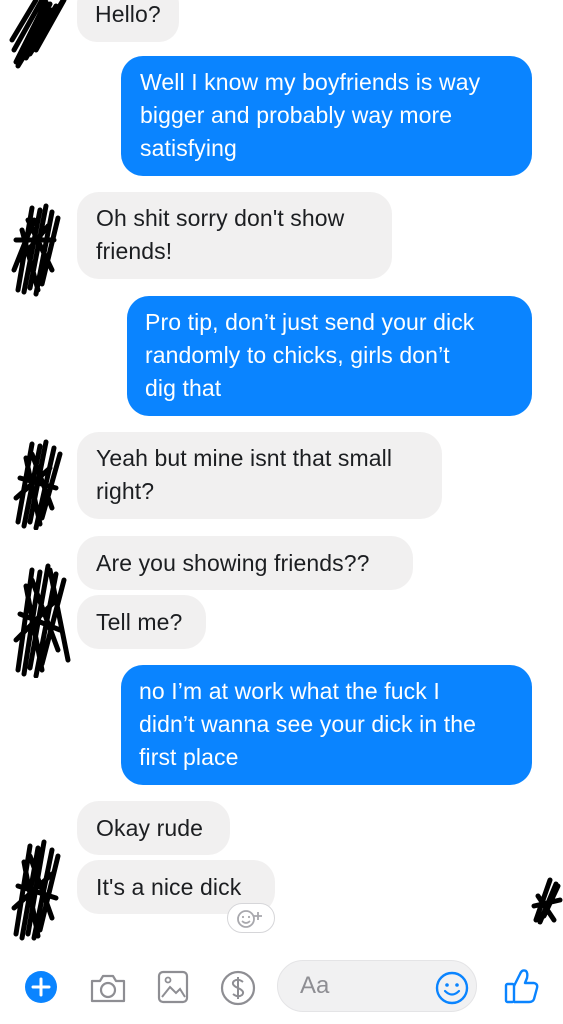 This screenshot has width=563, height=1024. Describe the element at coordinates (173, 987) in the screenshot. I see `gallery-icon` at that location.